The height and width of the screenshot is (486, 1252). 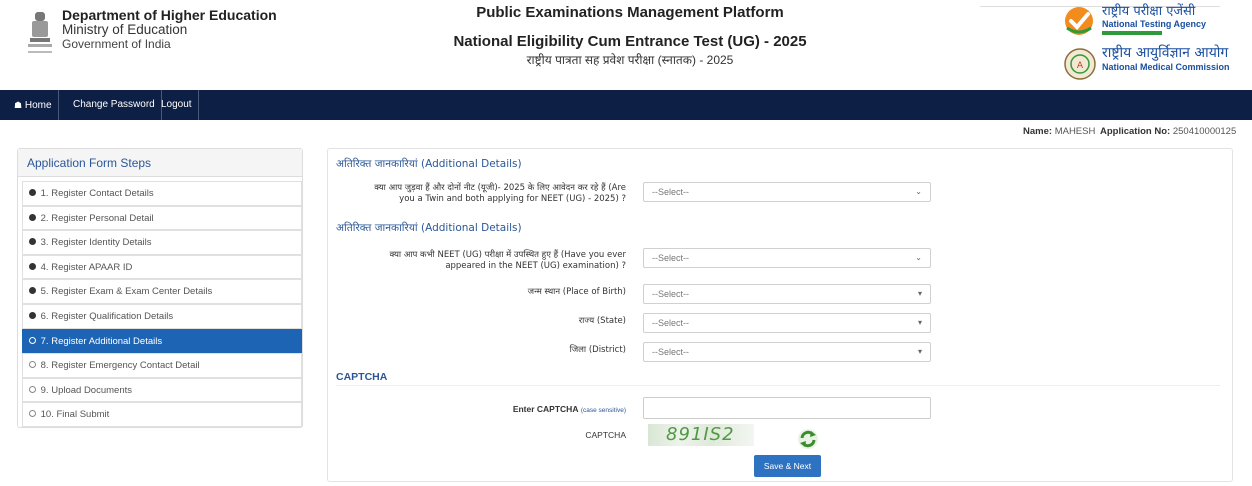 I want to click on save-next-button: Save & Next, so click(x=787, y=466).